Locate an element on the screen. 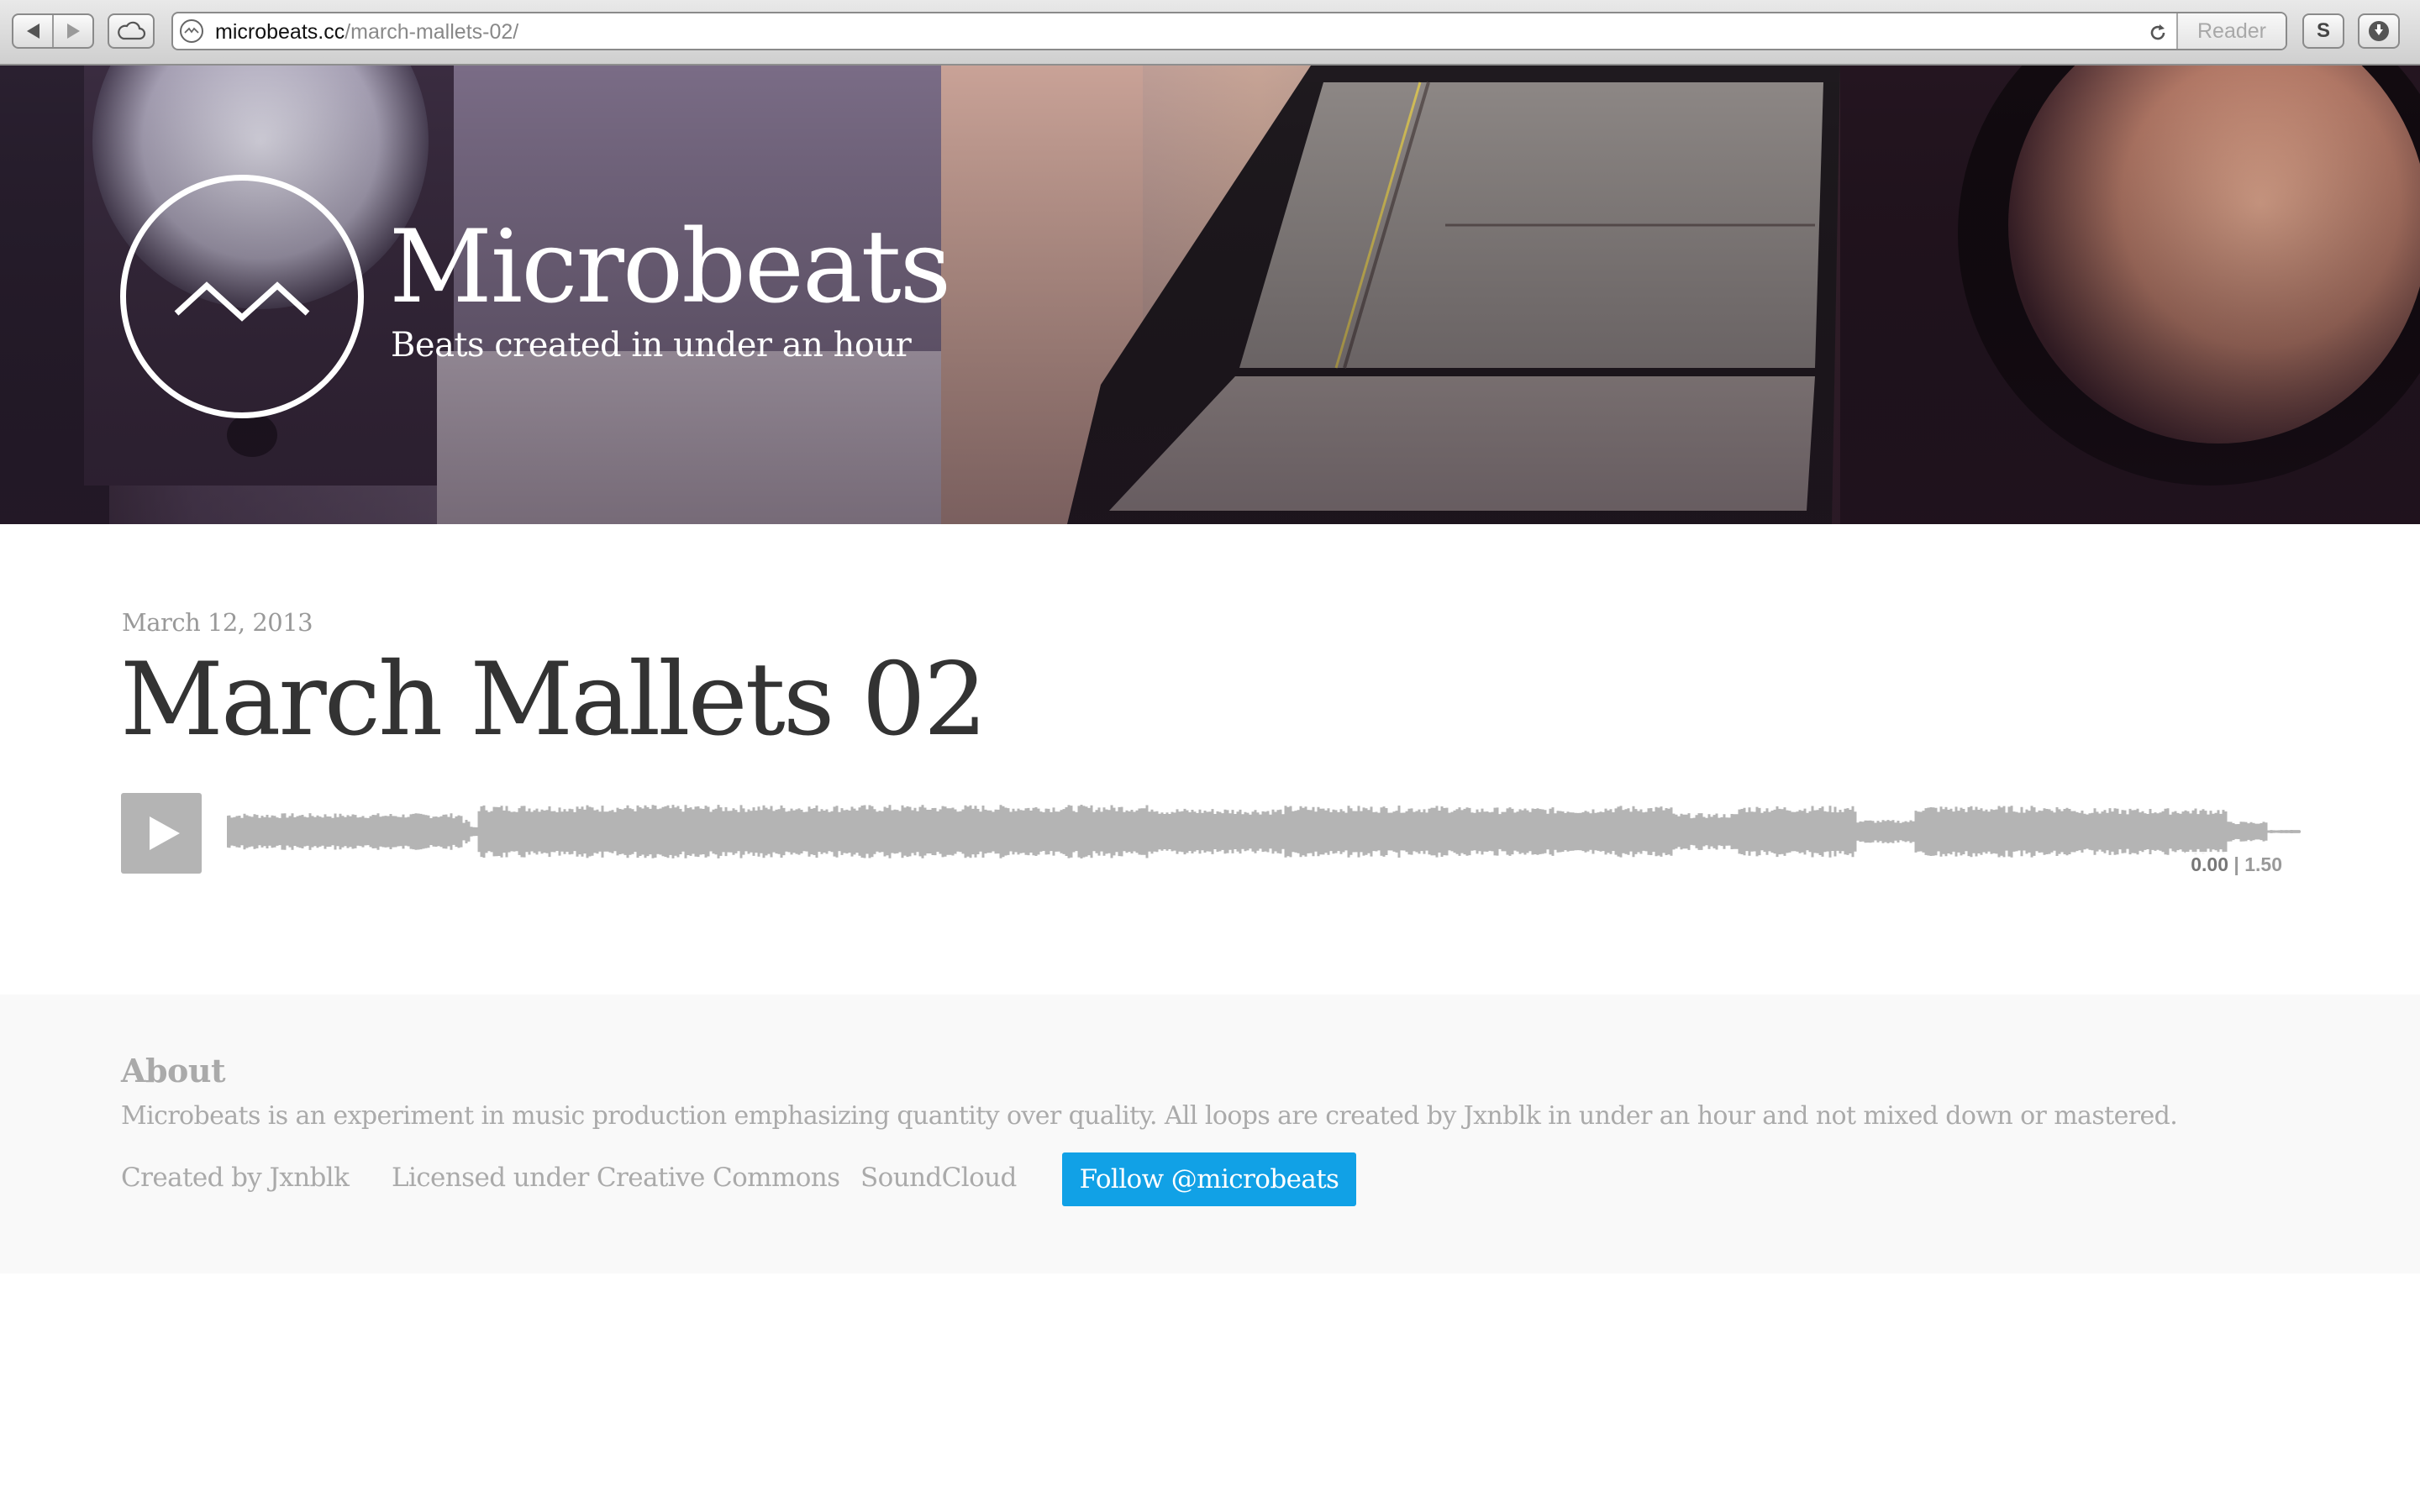  browser-toolbar: microbeats.cc/march-mallets-02/ Reader S is located at coordinates (1210, 33).